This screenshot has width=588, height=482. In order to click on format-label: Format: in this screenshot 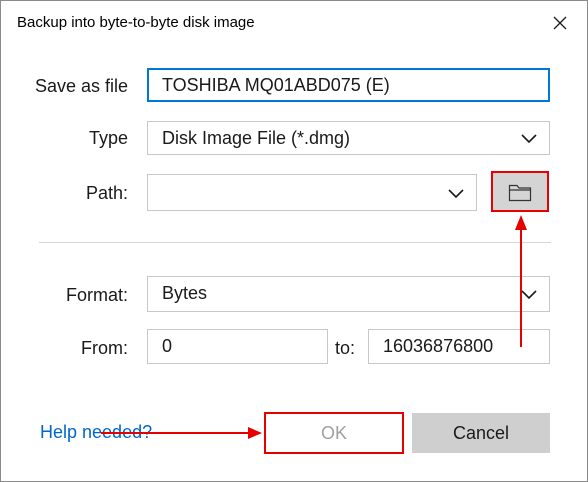, I will do `click(96, 295)`.